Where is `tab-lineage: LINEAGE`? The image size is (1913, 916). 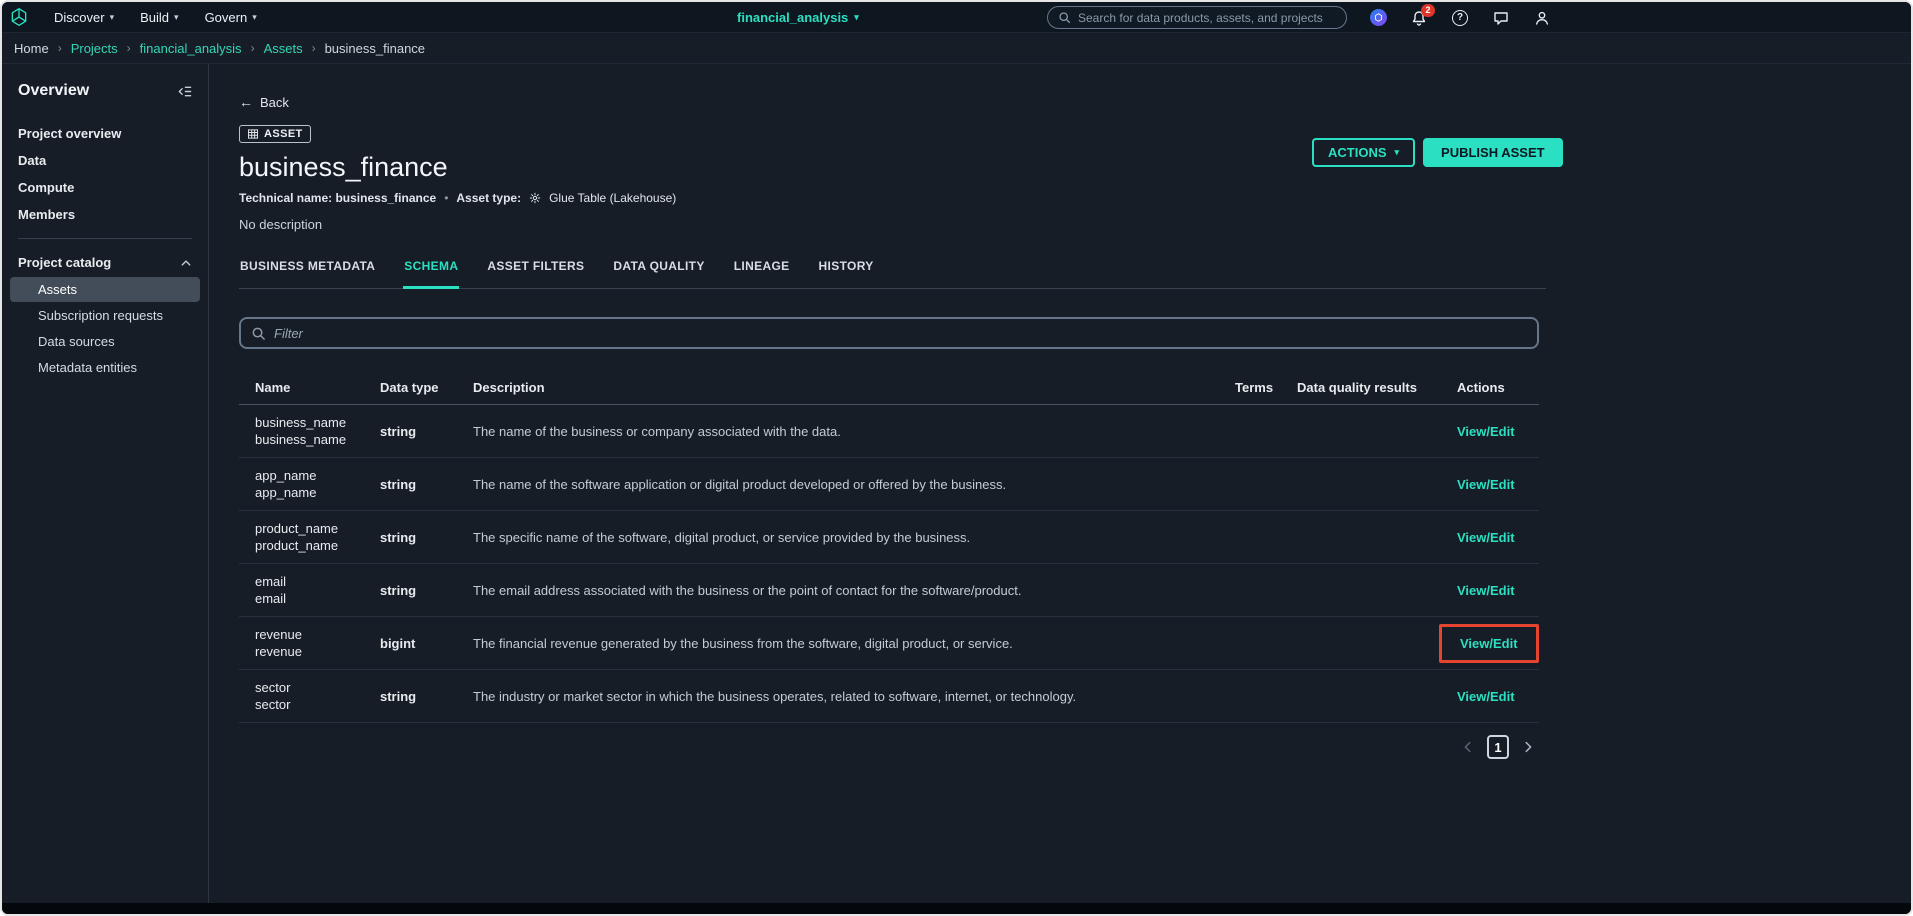 tab-lineage: LINEAGE is located at coordinates (762, 274).